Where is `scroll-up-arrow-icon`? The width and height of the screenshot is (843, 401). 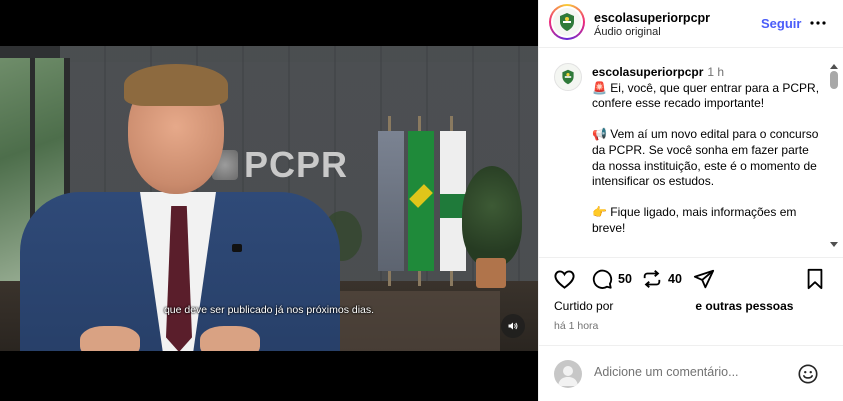
scroll-up-arrow-icon is located at coordinates (834, 66).